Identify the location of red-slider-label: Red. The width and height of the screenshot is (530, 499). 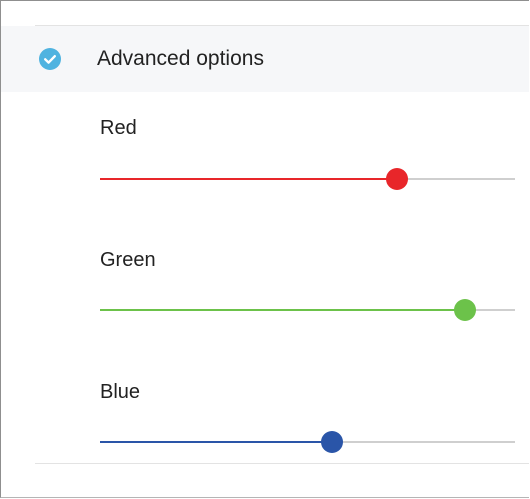
(118, 128).